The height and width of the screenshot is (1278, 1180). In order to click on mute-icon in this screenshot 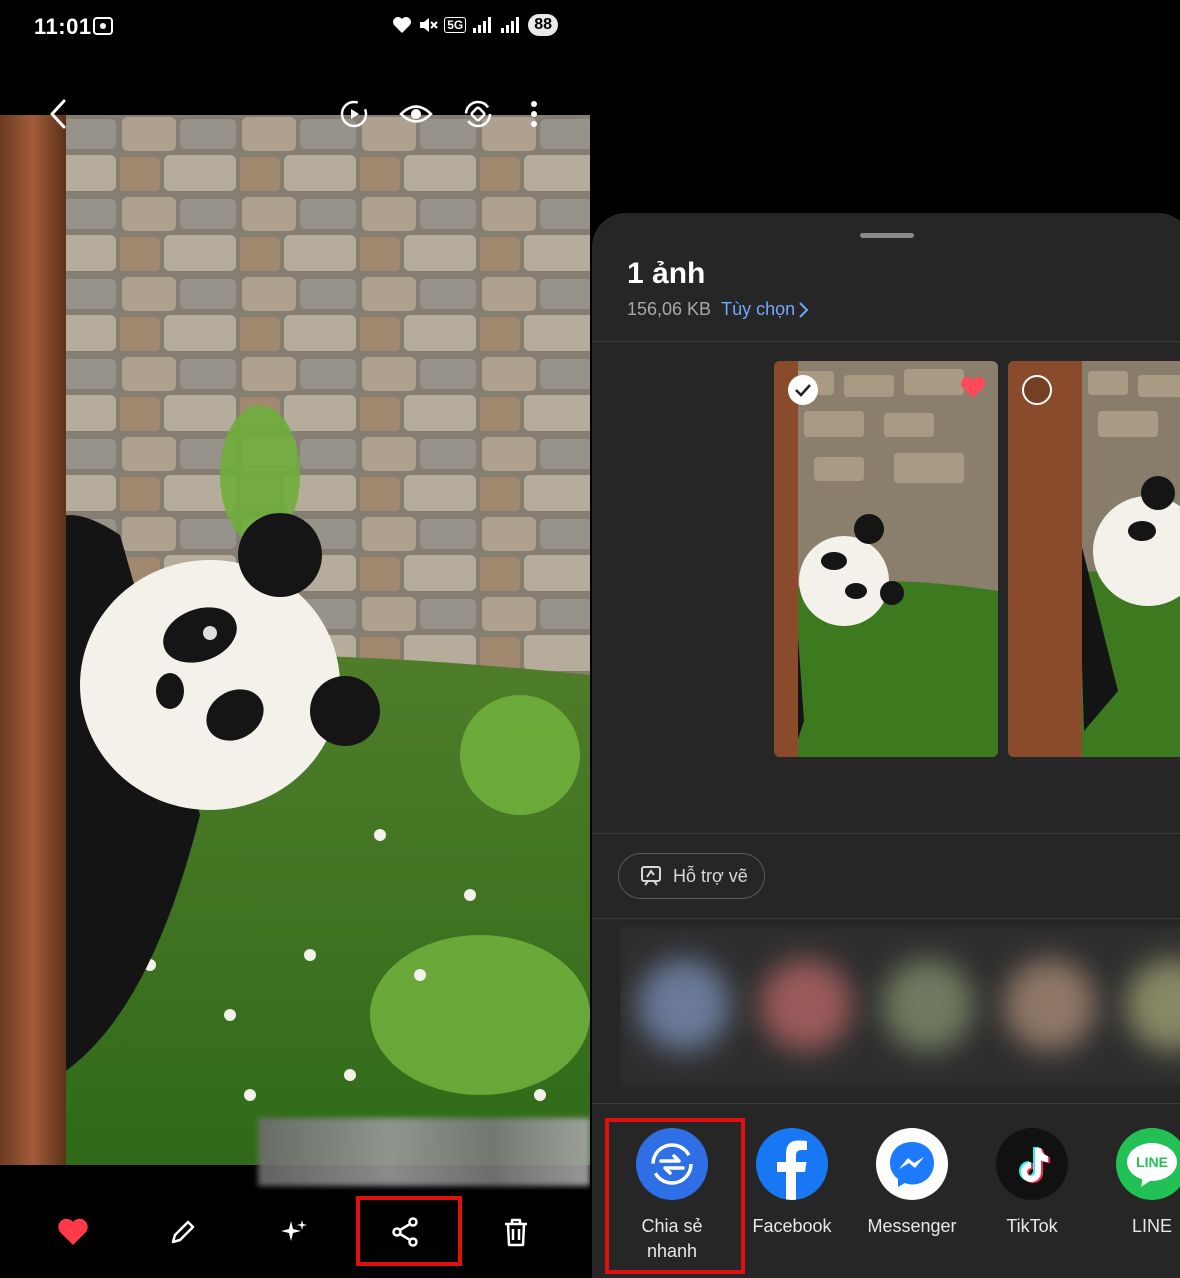, I will do `click(429, 25)`.